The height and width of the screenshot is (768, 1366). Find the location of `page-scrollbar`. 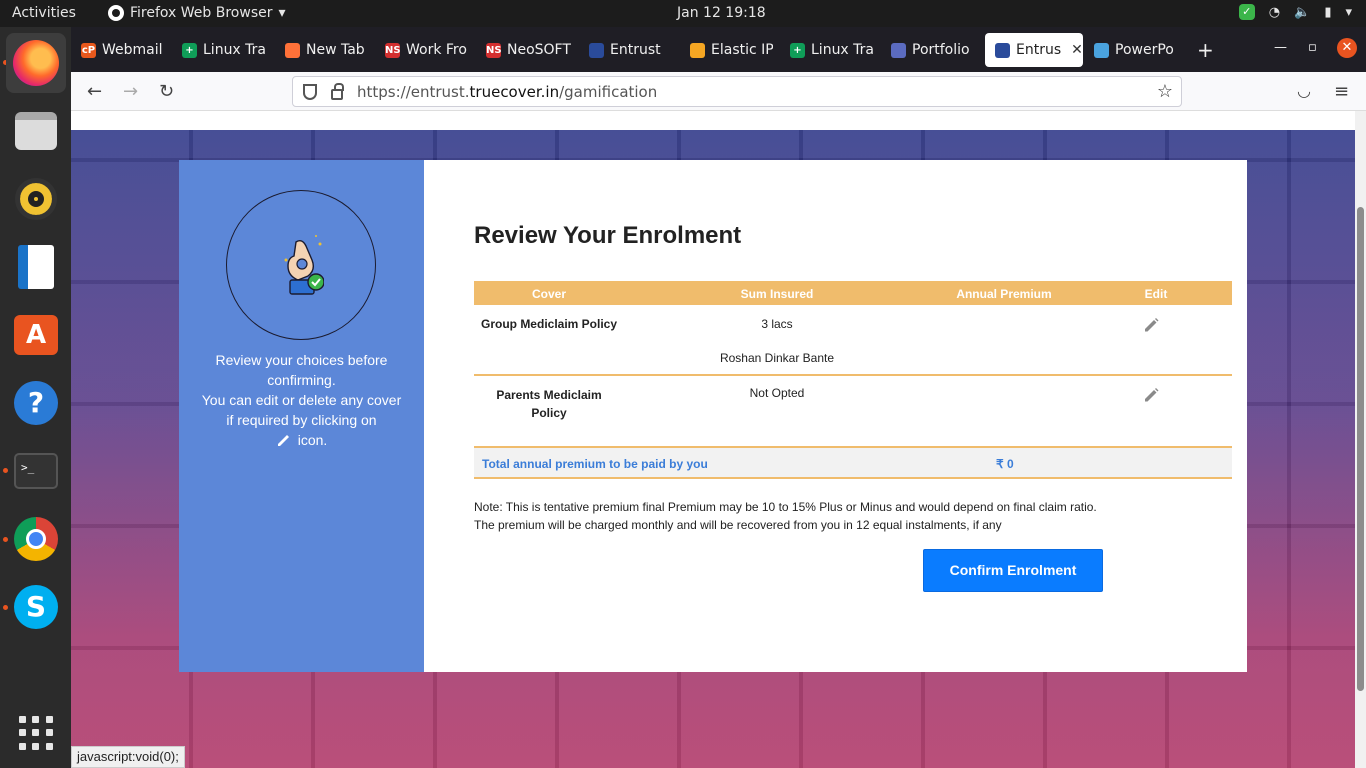

page-scrollbar is located at coordinates (1360, 439).